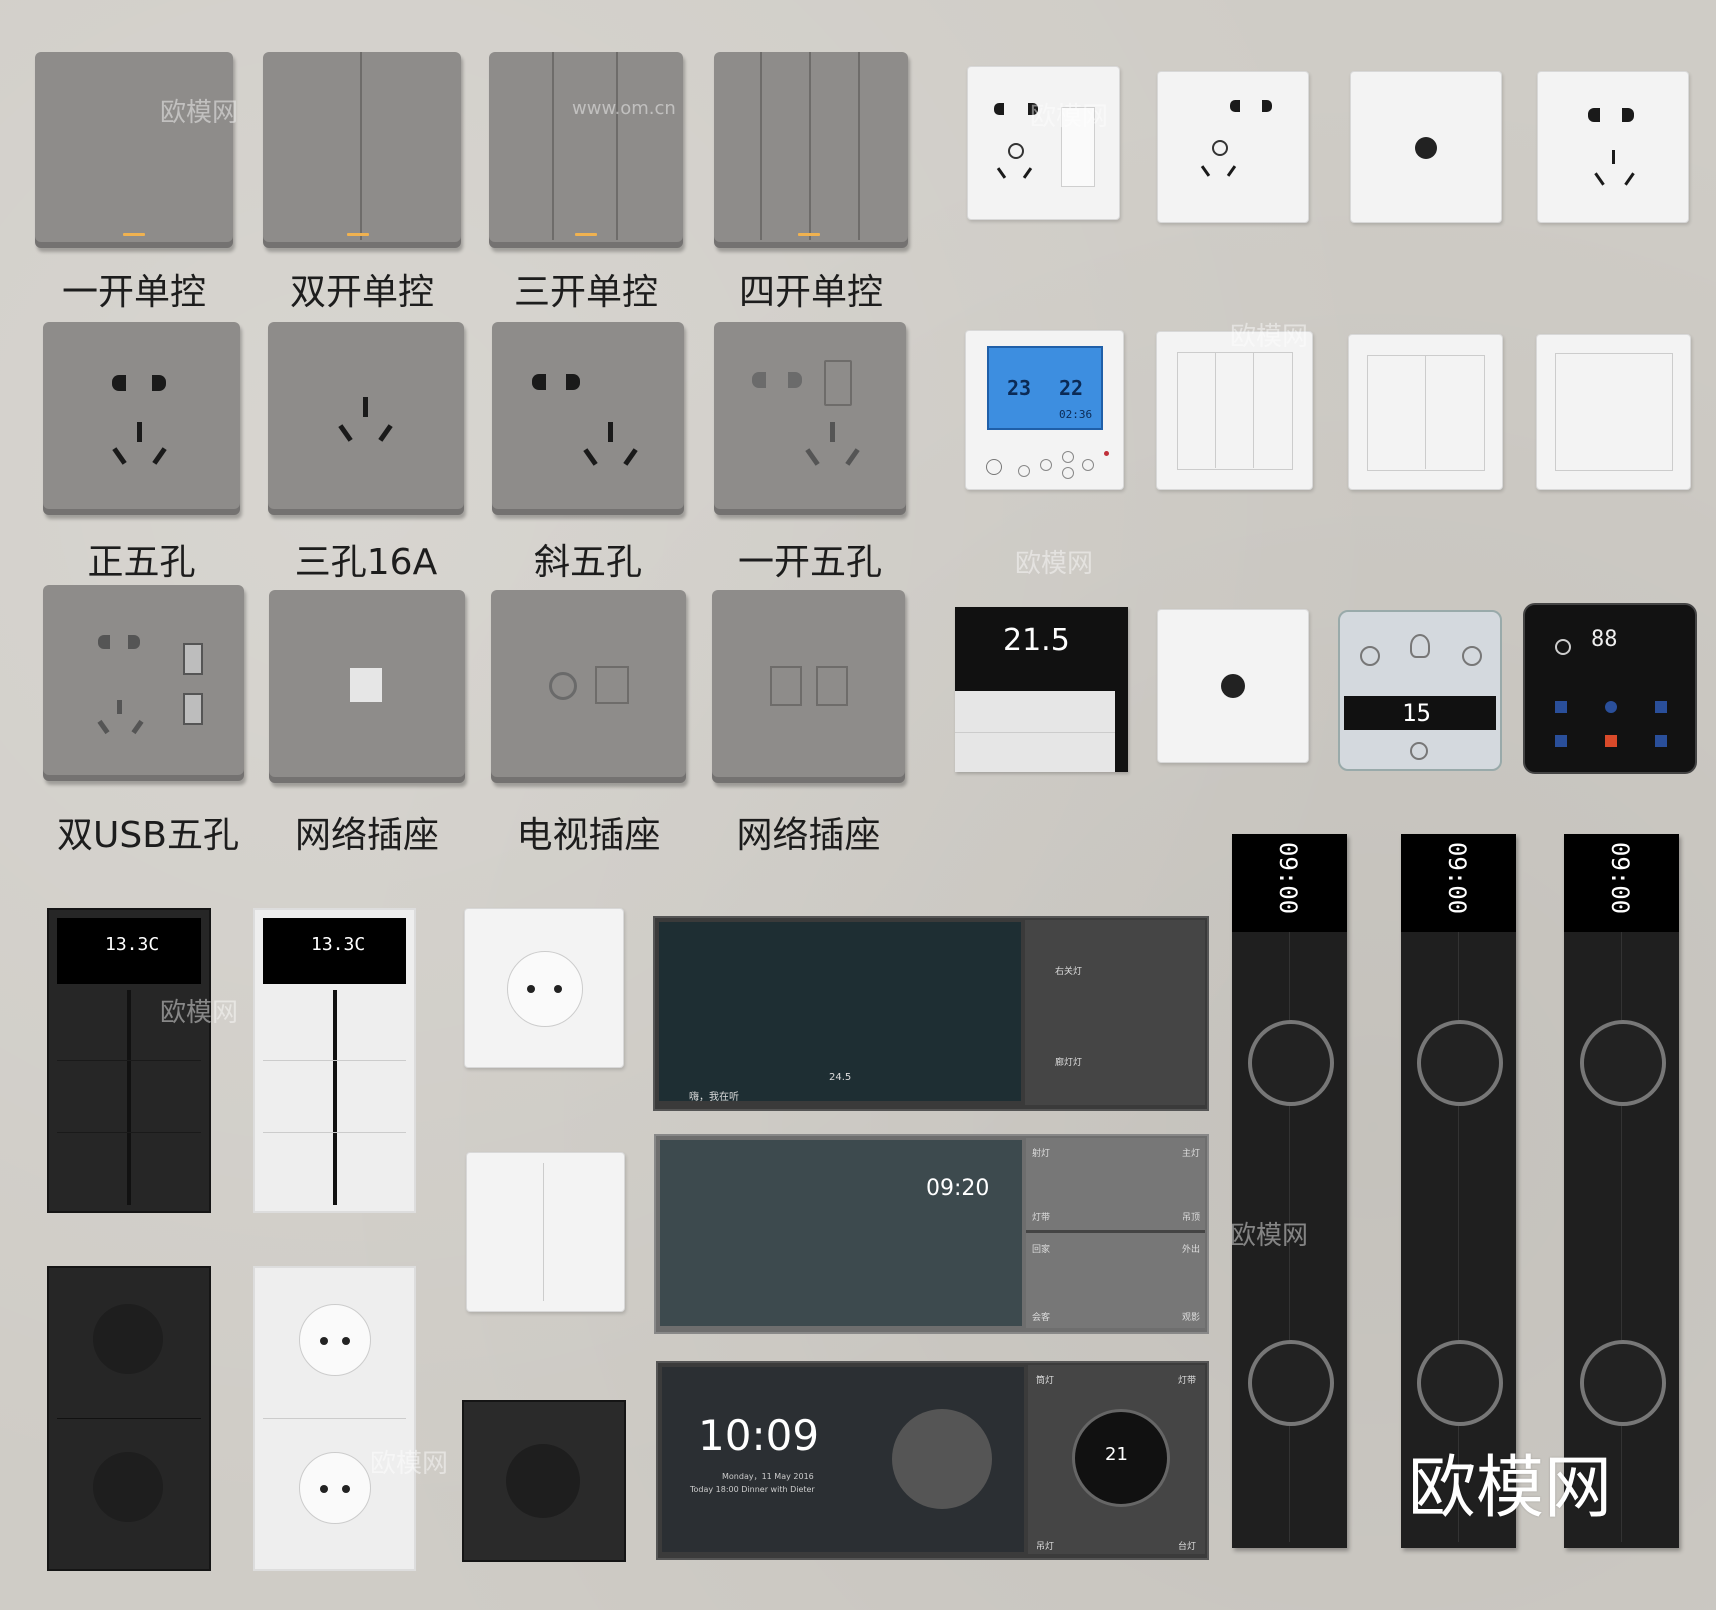  What do you see at coordinates (334, 1060) in the screenshot?
I see `knx-panel-white: 13.3C` at bounding box center [334, 1060].